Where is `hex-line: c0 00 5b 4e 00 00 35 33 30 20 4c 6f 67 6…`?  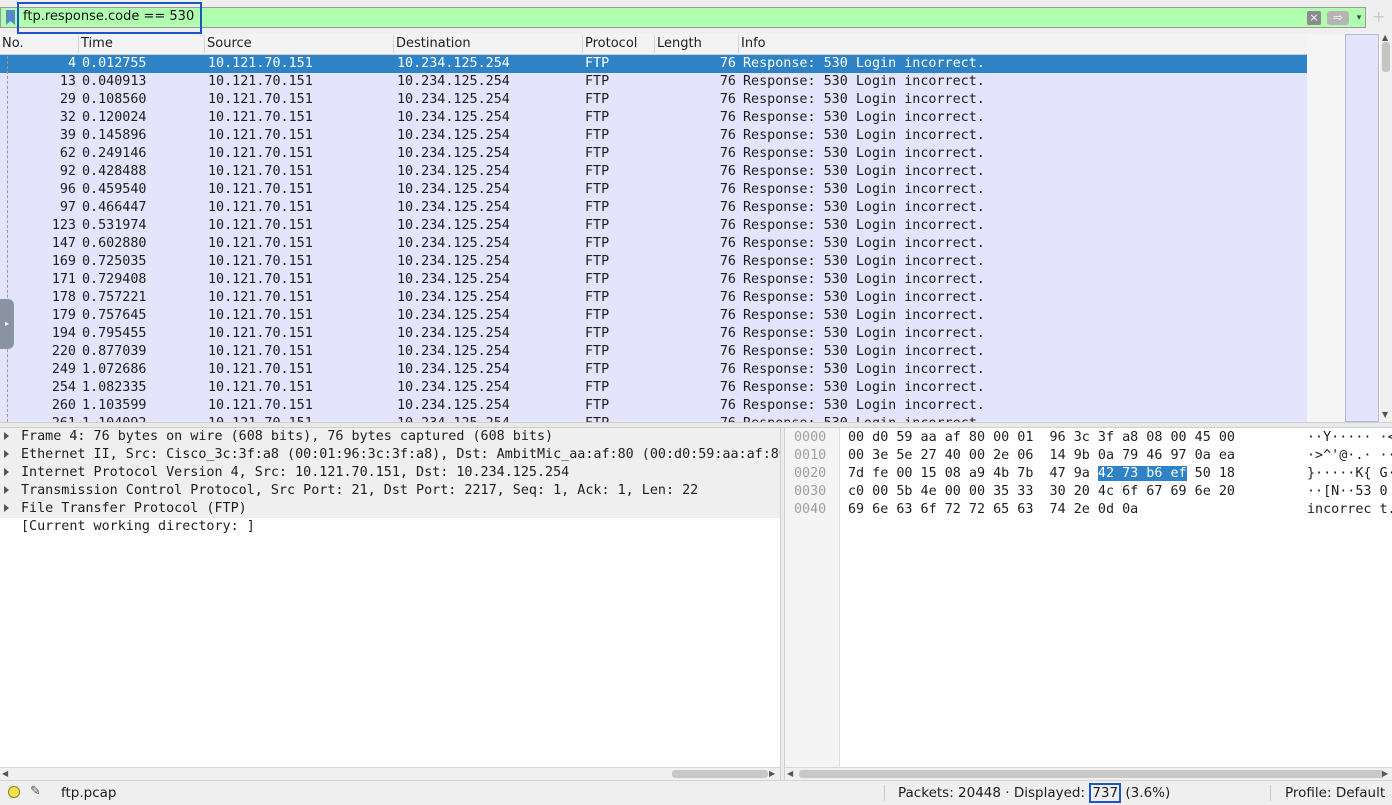
hex-line: c0 00 5b 4e 00 00 35 33 30 20 4c 6f 67 6… is located at coordinates (1041, 492).